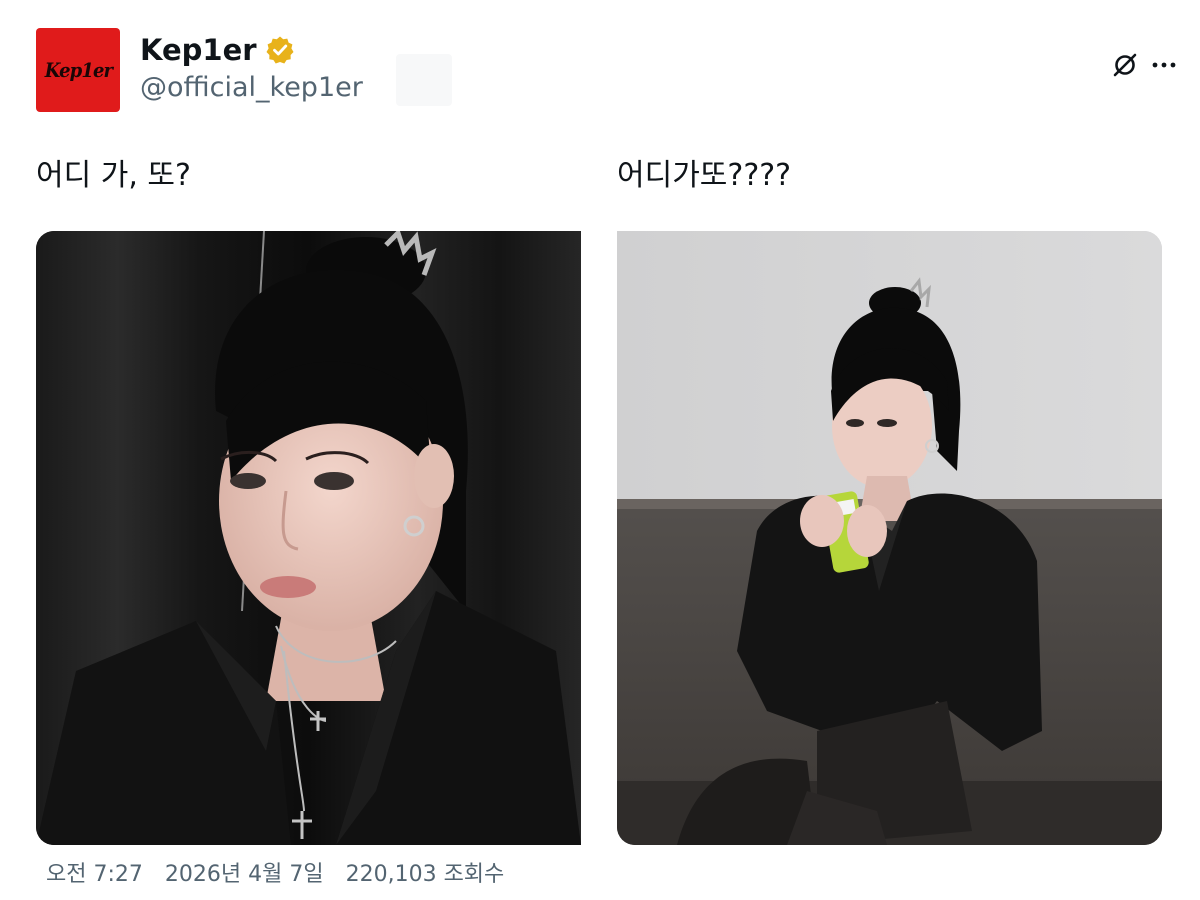 This screenshot has height=900, width=1200. What do you see at coordinates (425, 874) in the screenshot?
I see `view-count: 220,103 조회수` at bounding box center [425, 874].